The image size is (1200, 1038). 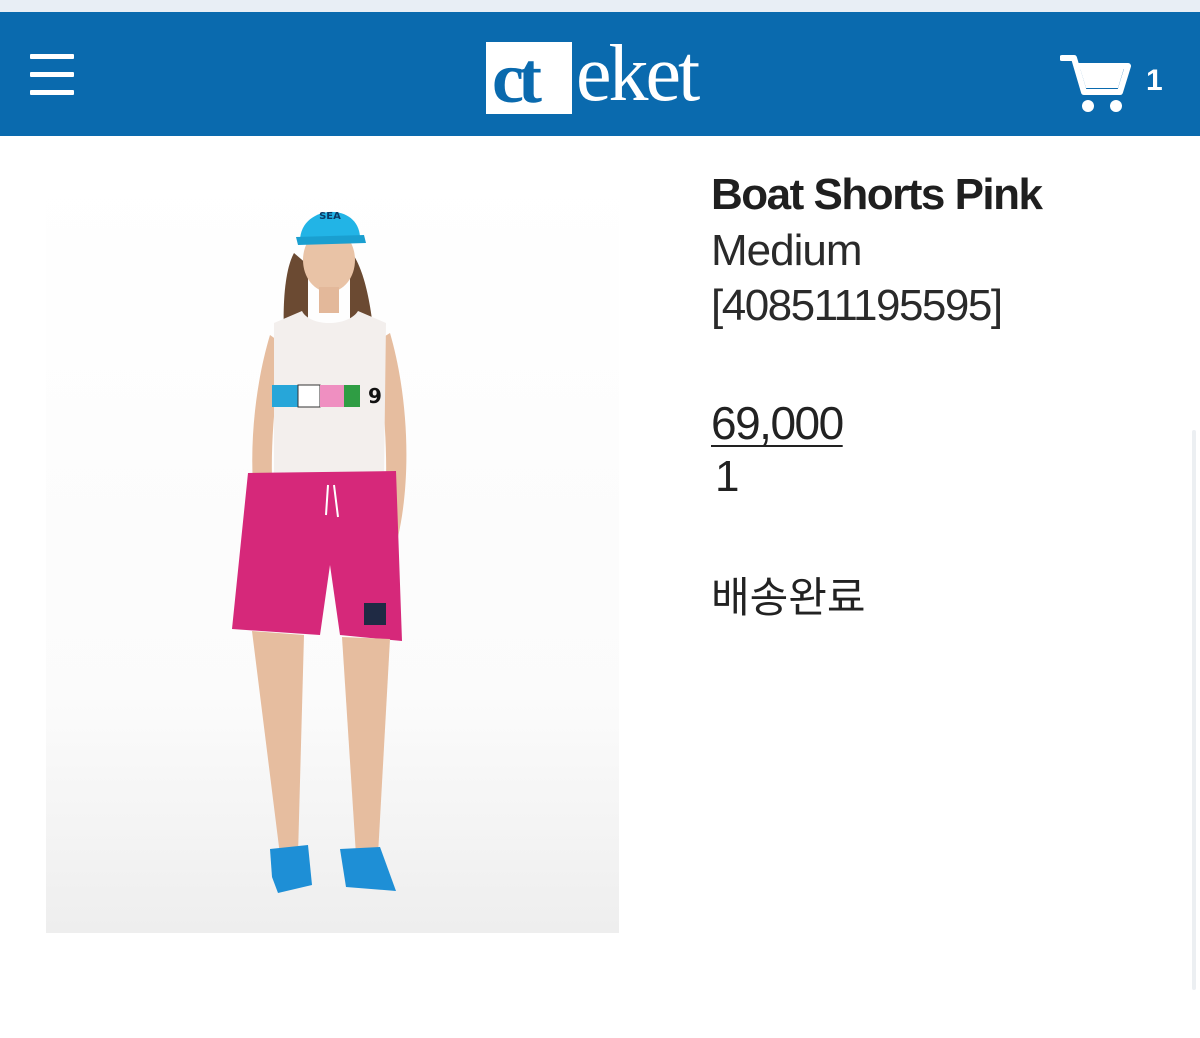 What do you see at coordinates (638, 74) in the screenshot?
I see `logo-text: eket` at bounding box center [638, 74].